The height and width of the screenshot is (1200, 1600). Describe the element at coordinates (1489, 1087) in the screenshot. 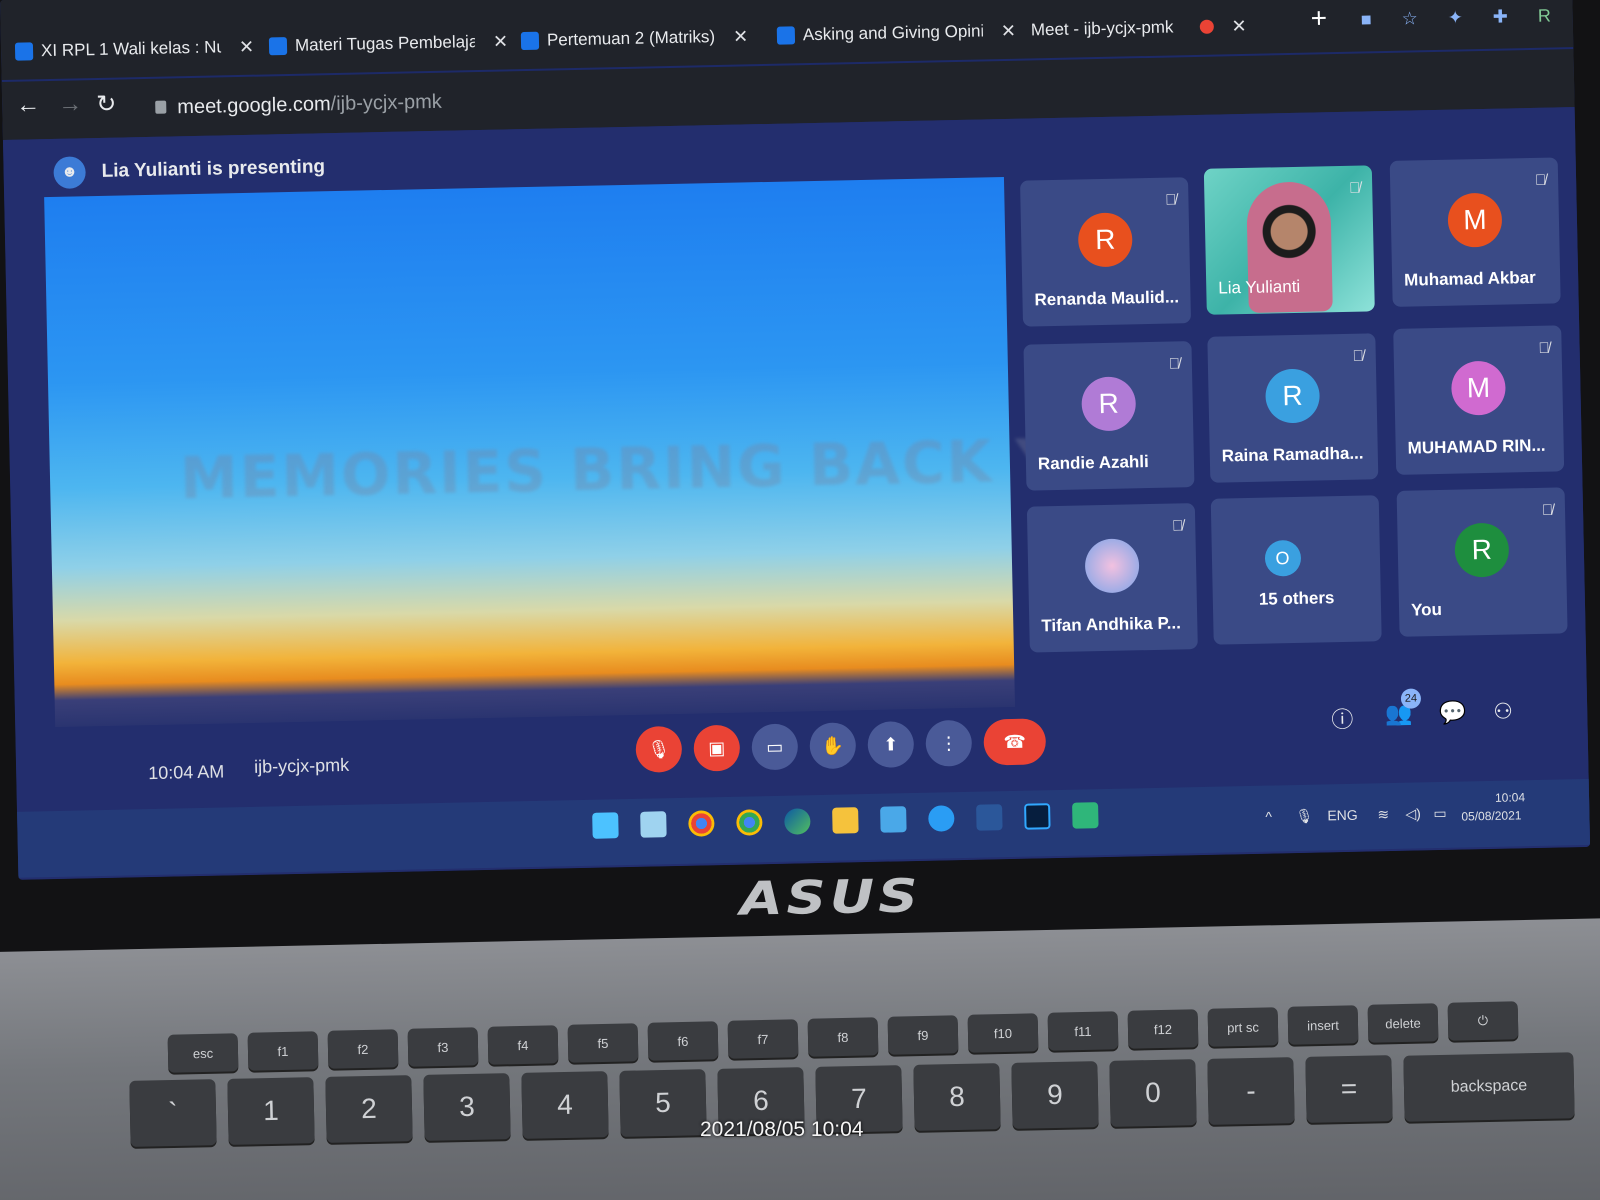

I see `key-backspace: backspace` at that location.